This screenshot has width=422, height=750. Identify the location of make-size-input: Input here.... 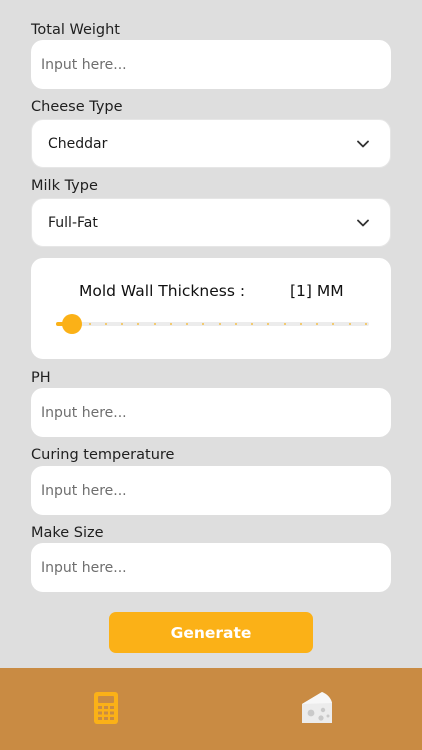
(211, 567).